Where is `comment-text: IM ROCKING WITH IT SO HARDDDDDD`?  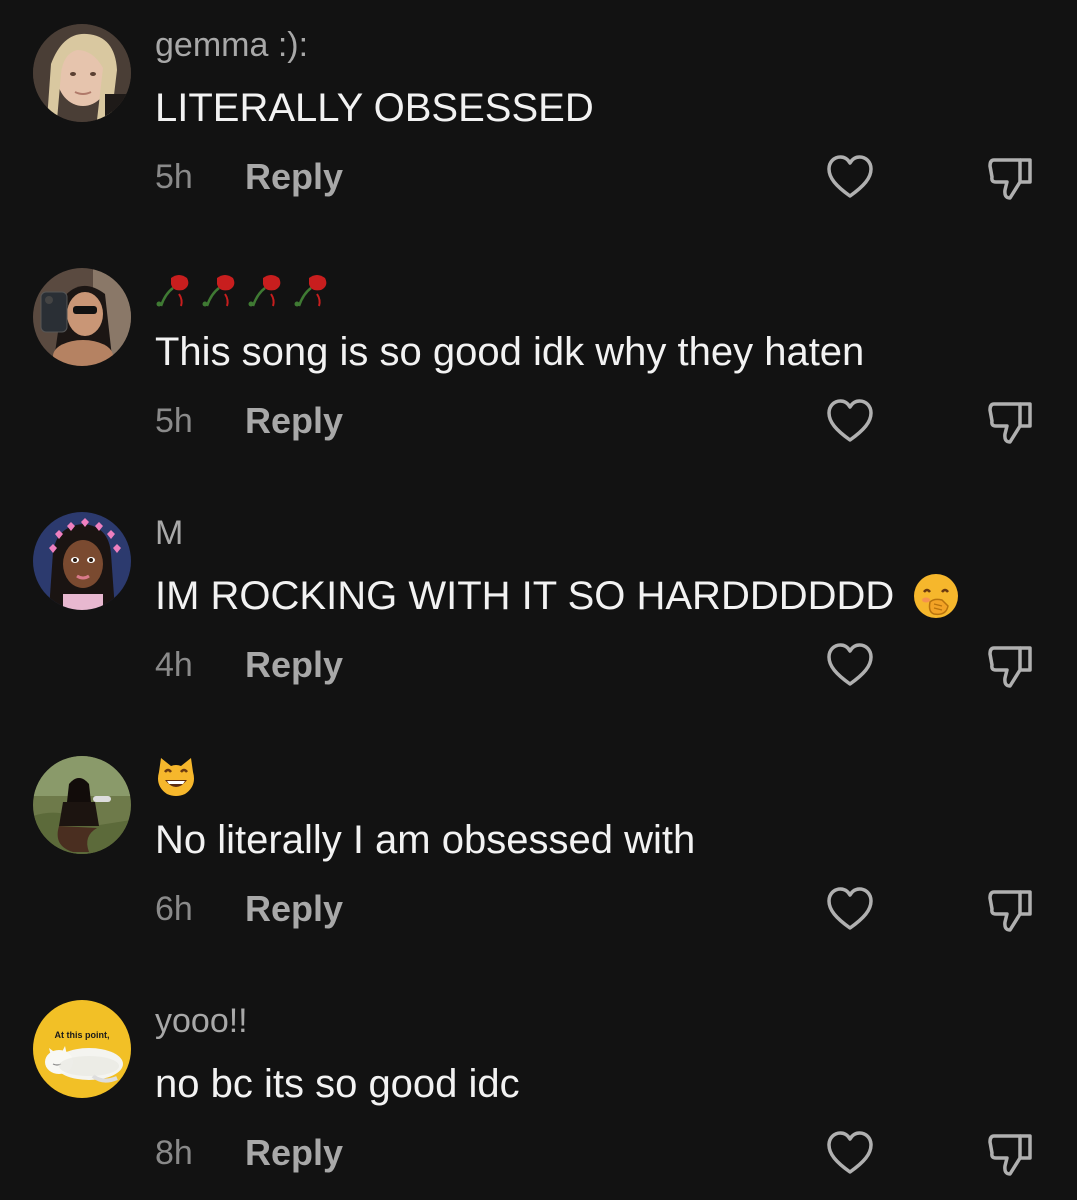
comment-text: IM ROCKING WITH IT SO HARDDDDDD is located at coordinates (557, 596).